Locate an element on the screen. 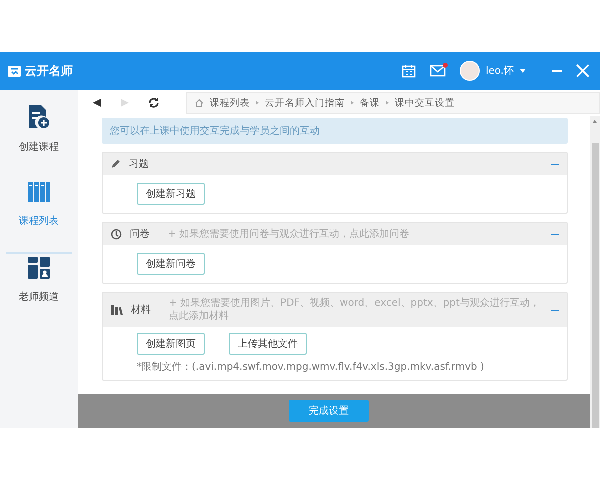 This screenshot has width=600, height=480. breadcrumb-link: 备课 is located at coordinates (370, 103).